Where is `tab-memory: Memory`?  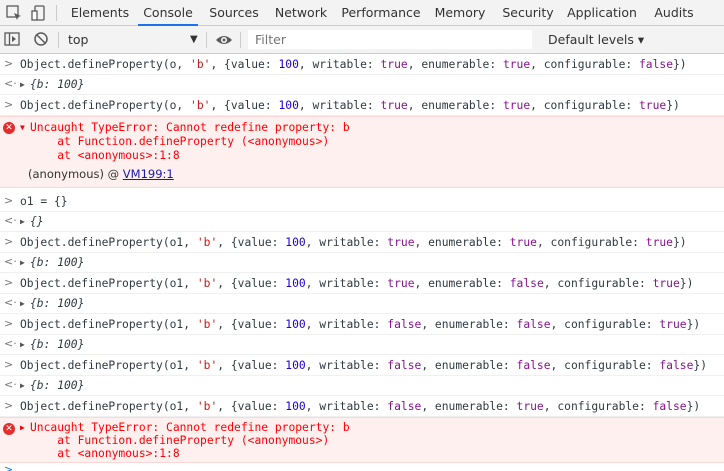
tab-memory: Memory is located at coordinates (460, 12).